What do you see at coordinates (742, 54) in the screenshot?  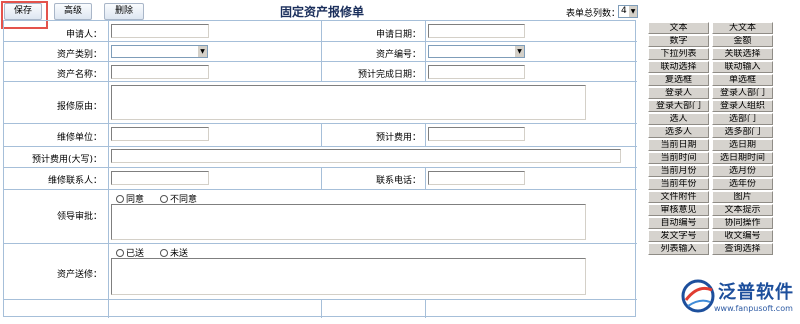 I see `palette-button: 关联选择` at bounding box center [742, 54].